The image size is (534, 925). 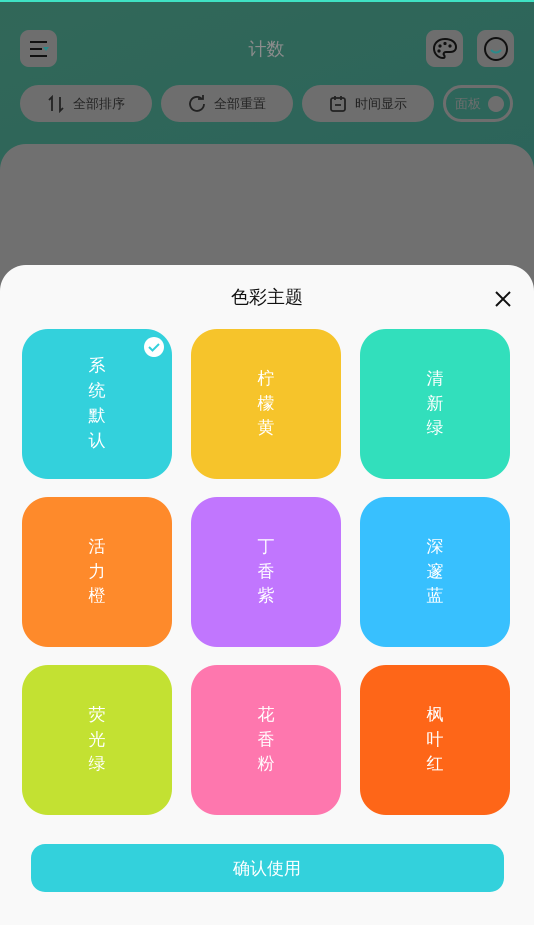 What do you see at coordinates (197, 103) in the screenshot?
I see `refresh-icon` at bounding box center [197, 103].